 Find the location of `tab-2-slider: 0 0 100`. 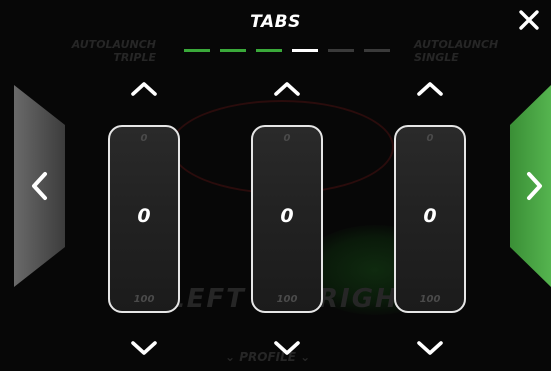

tab-2-slider: 0 0 100 is located at coordinates (287, 219).